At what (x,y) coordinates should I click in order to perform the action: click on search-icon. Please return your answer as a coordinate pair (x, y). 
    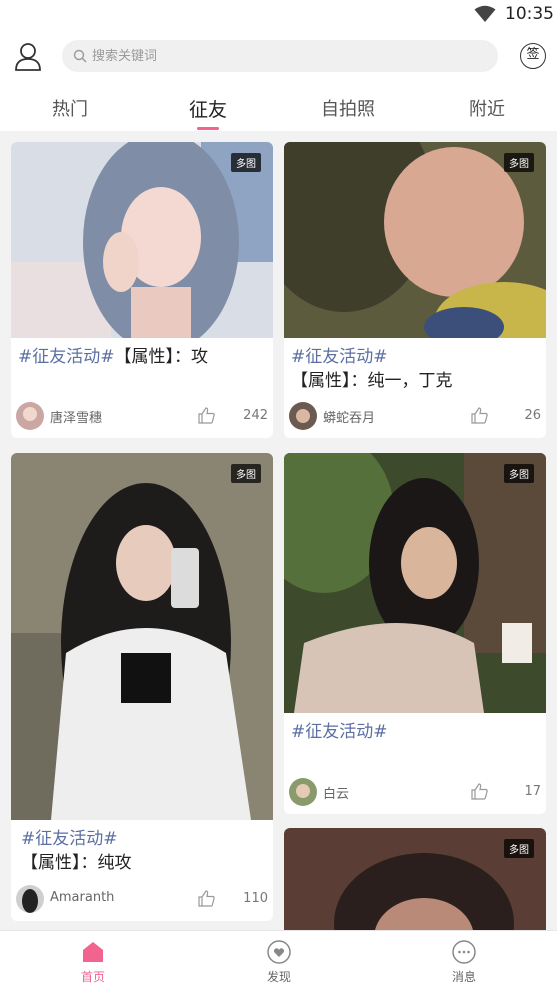
    Looking at the image, I should click on (80, 56).